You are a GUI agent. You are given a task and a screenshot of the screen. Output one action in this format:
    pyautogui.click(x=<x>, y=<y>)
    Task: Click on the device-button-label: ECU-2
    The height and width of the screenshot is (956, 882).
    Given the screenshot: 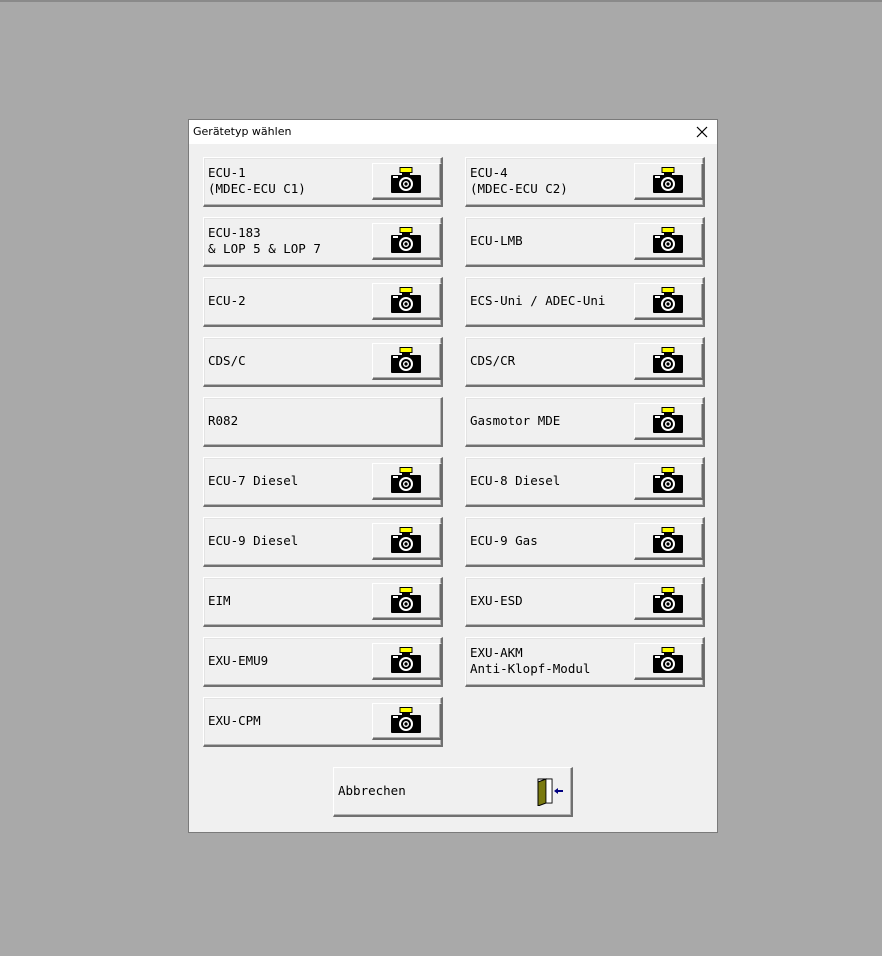 What is the action you would take?
    pyautogui.click(x=227, y=300)
    